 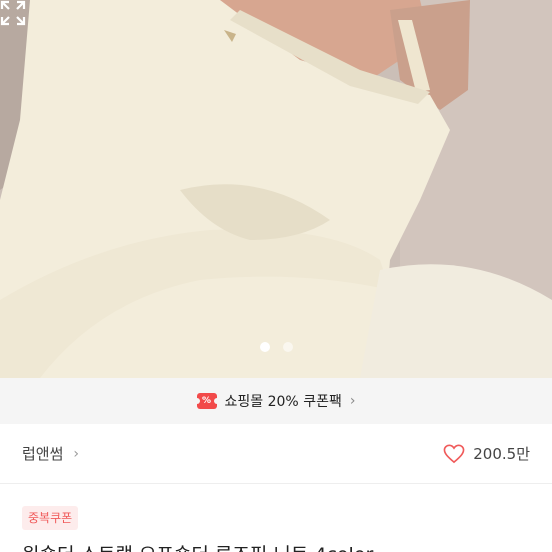 What do you see at coordinates (13, 13) in the screenshot?
I see `expand-icon` at bounding box center [13, 13].